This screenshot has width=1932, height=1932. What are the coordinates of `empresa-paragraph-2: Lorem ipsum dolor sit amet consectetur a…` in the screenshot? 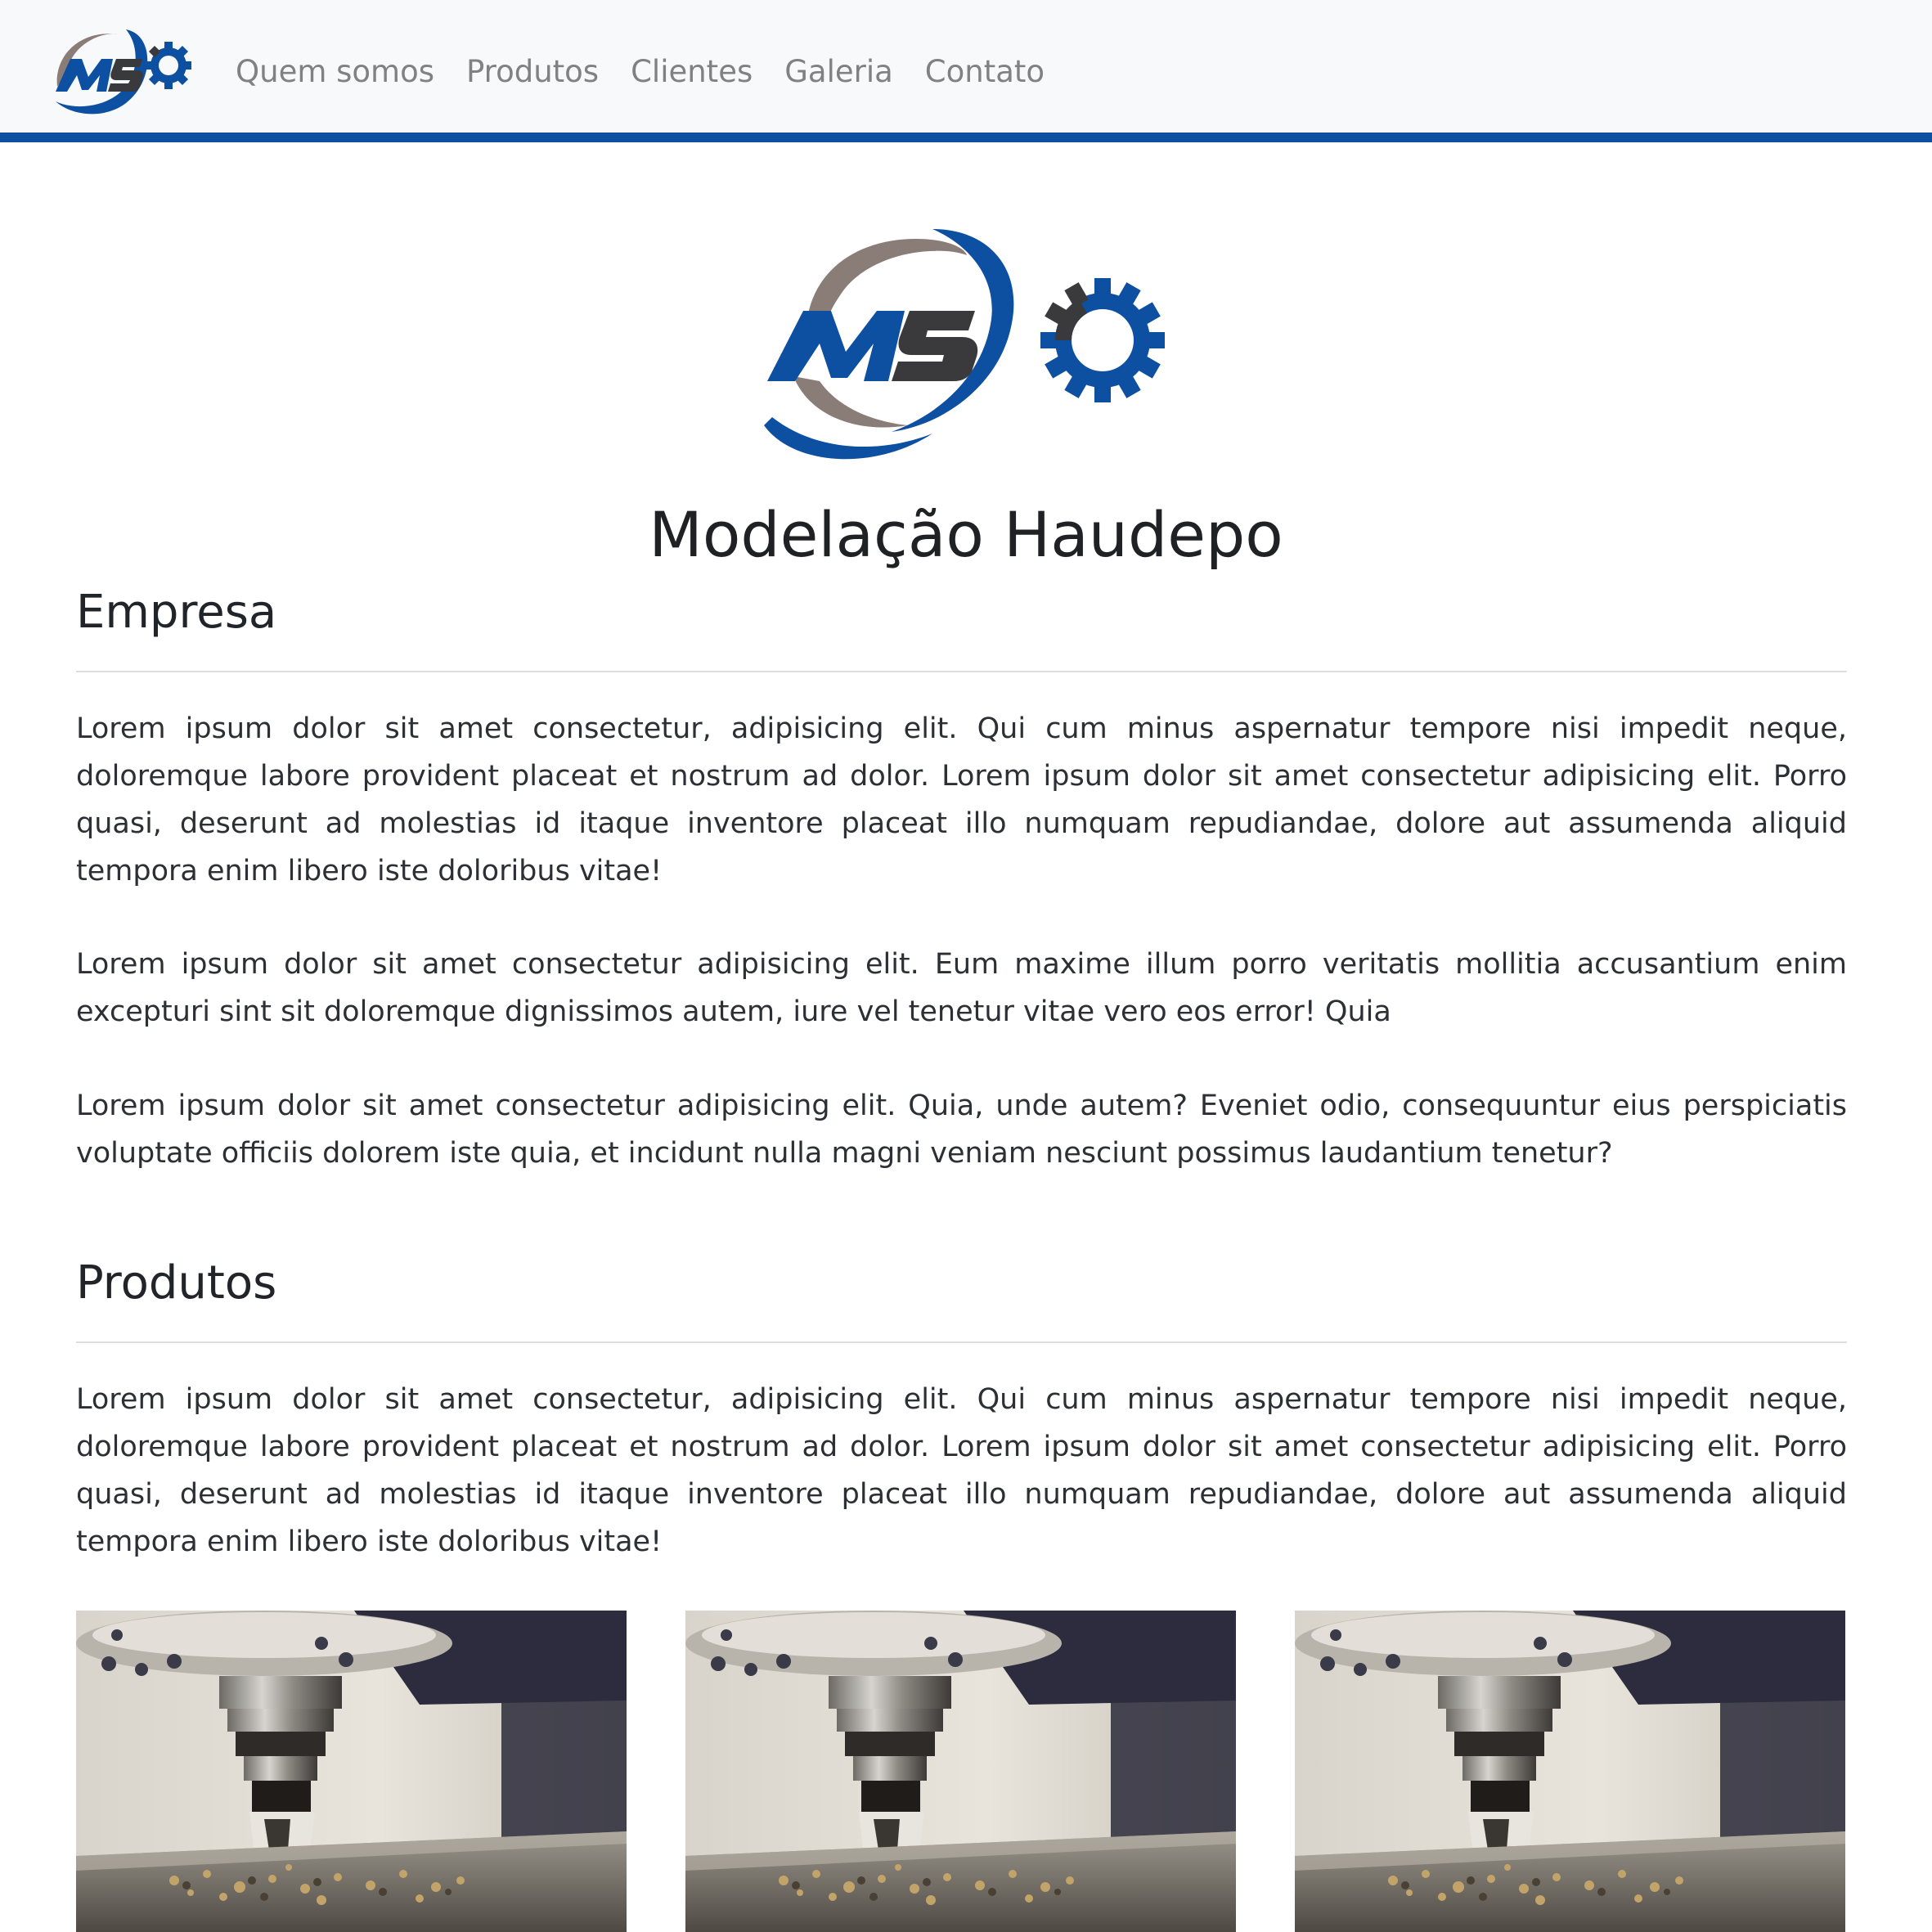 It's located at (961, 988).